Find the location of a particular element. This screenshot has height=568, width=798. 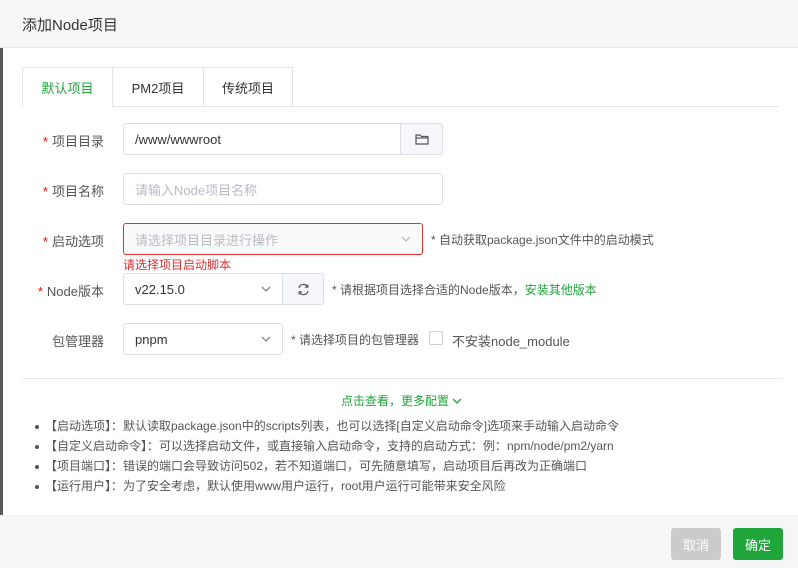

node-version-select: v22.15.0 is located at coordinates (203, 289).